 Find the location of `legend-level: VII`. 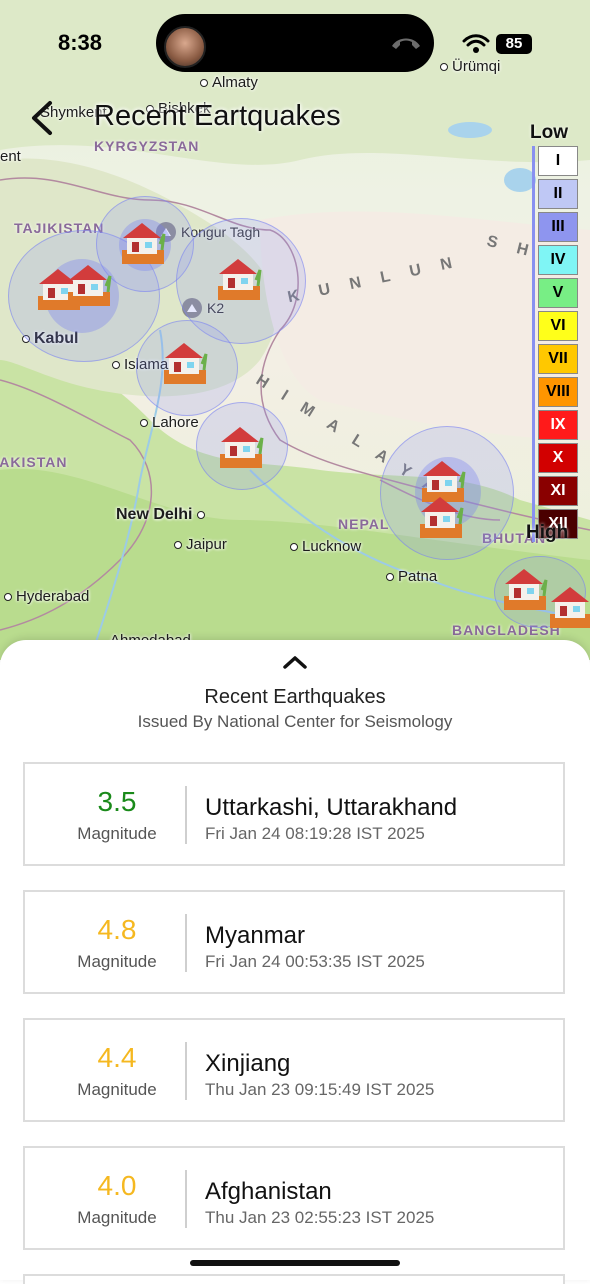

legend-level: VII is located at coordinates (558, 359).